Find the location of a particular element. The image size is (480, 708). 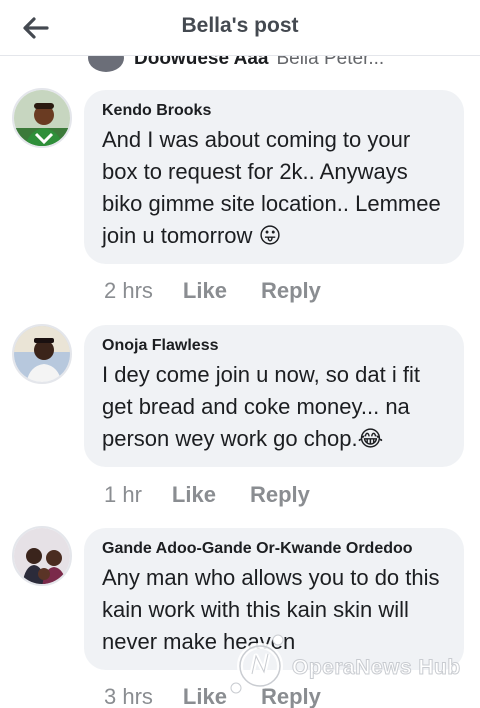

comment-author: Kendo Brooks is located at coordinates (274, 111).